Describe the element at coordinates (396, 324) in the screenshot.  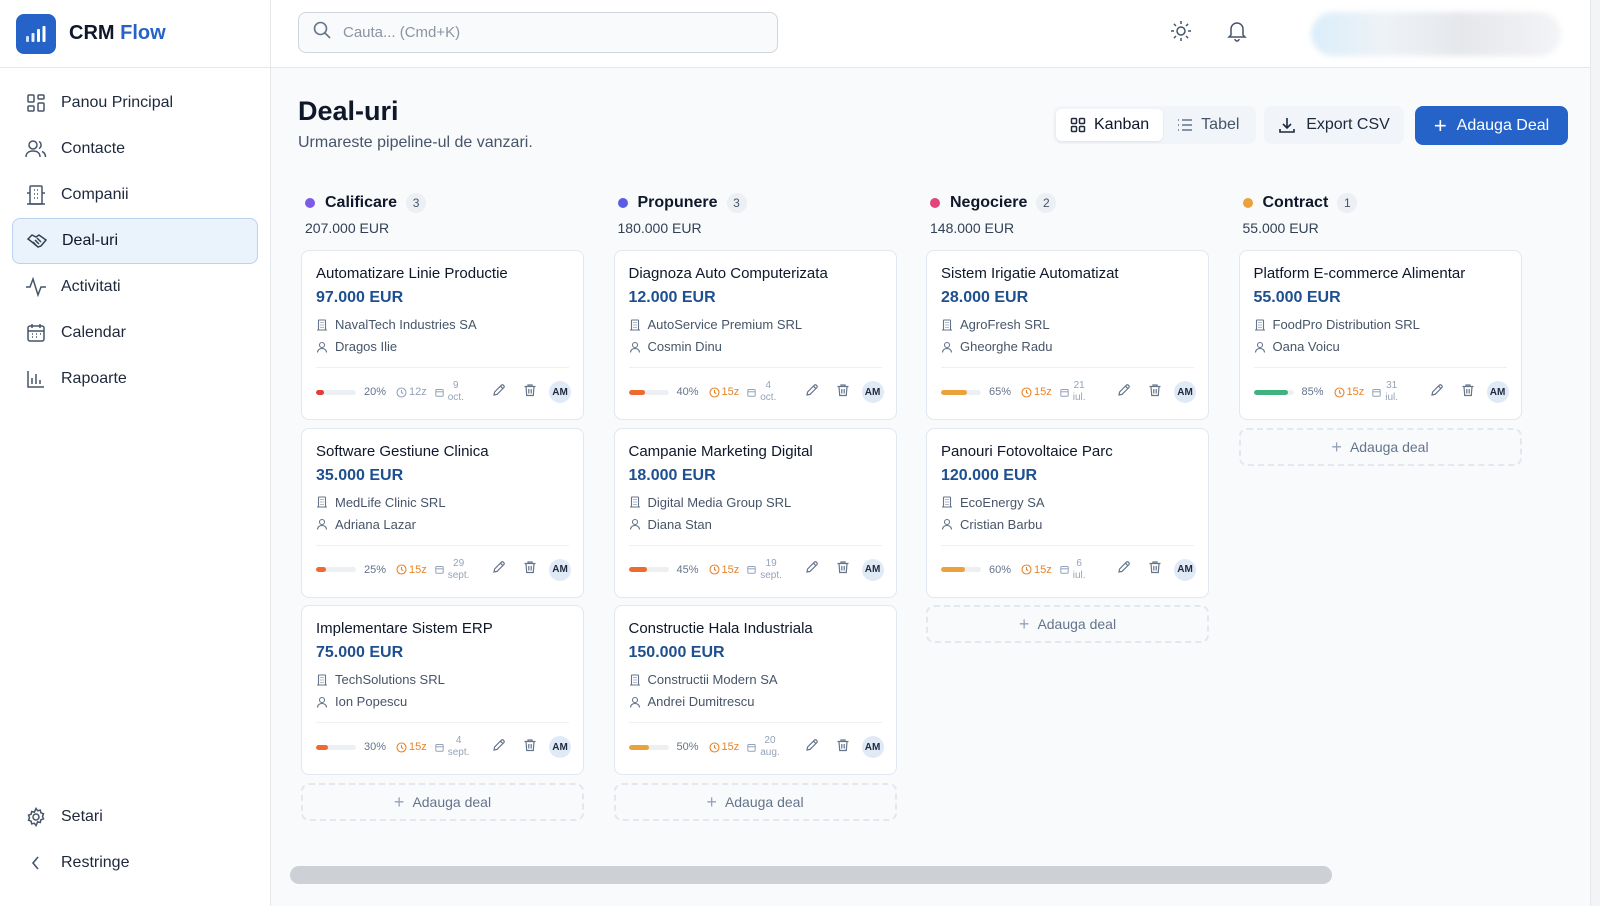
I see `deal-company: NavalTech Industries SA` at that location.